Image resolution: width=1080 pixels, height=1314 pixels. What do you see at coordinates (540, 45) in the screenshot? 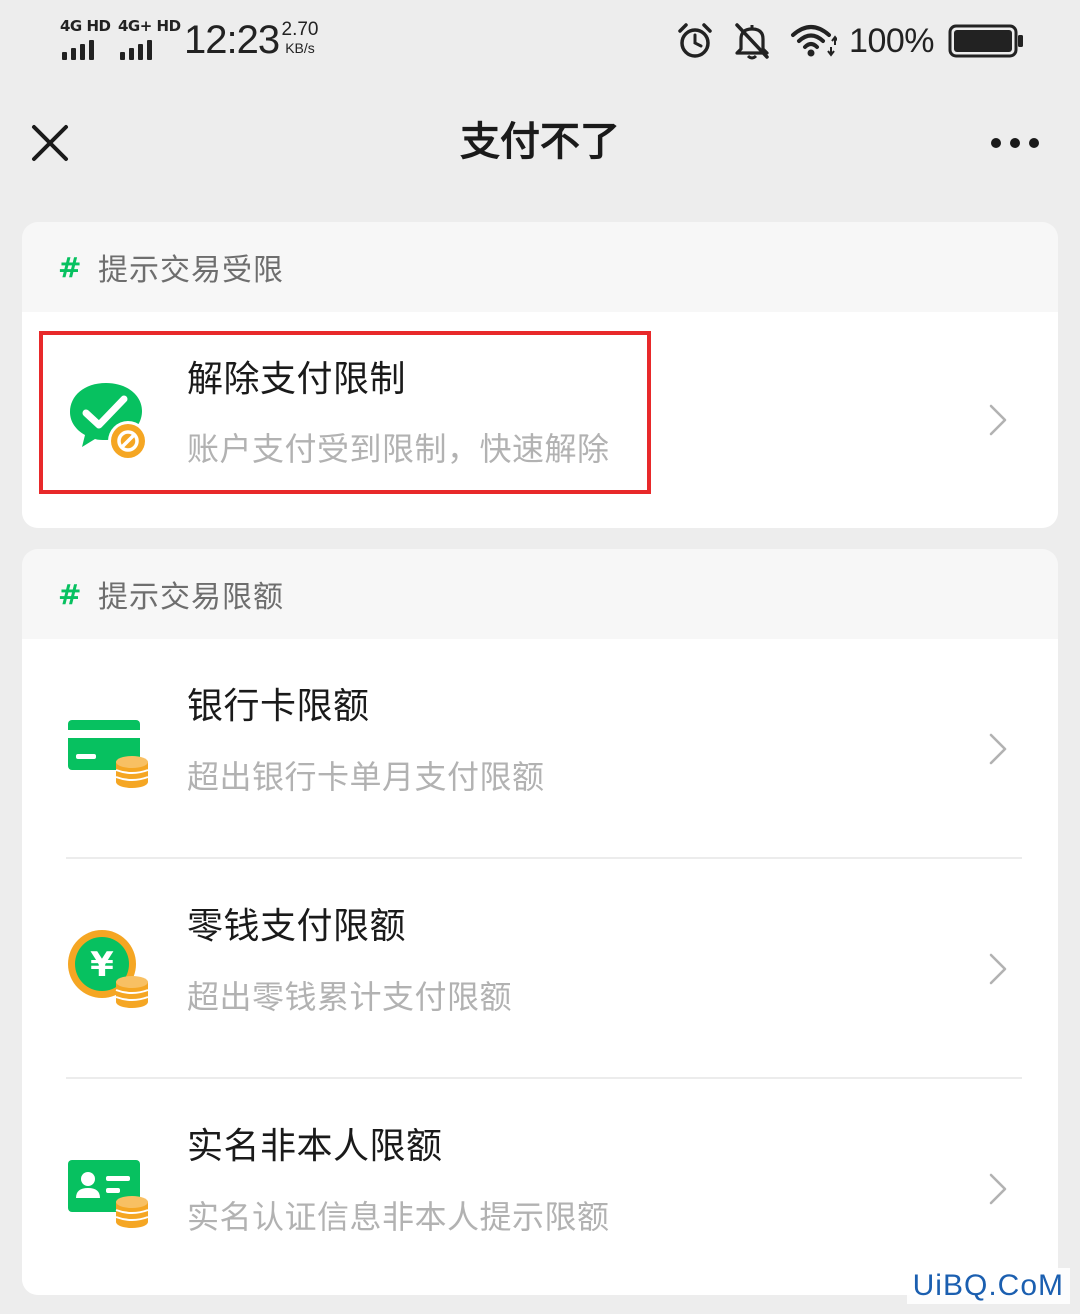
I see `status-bar: 4G HD 4G+ HD 12:23 2.70 KB/s 100%` at bounding box center [540, 45].